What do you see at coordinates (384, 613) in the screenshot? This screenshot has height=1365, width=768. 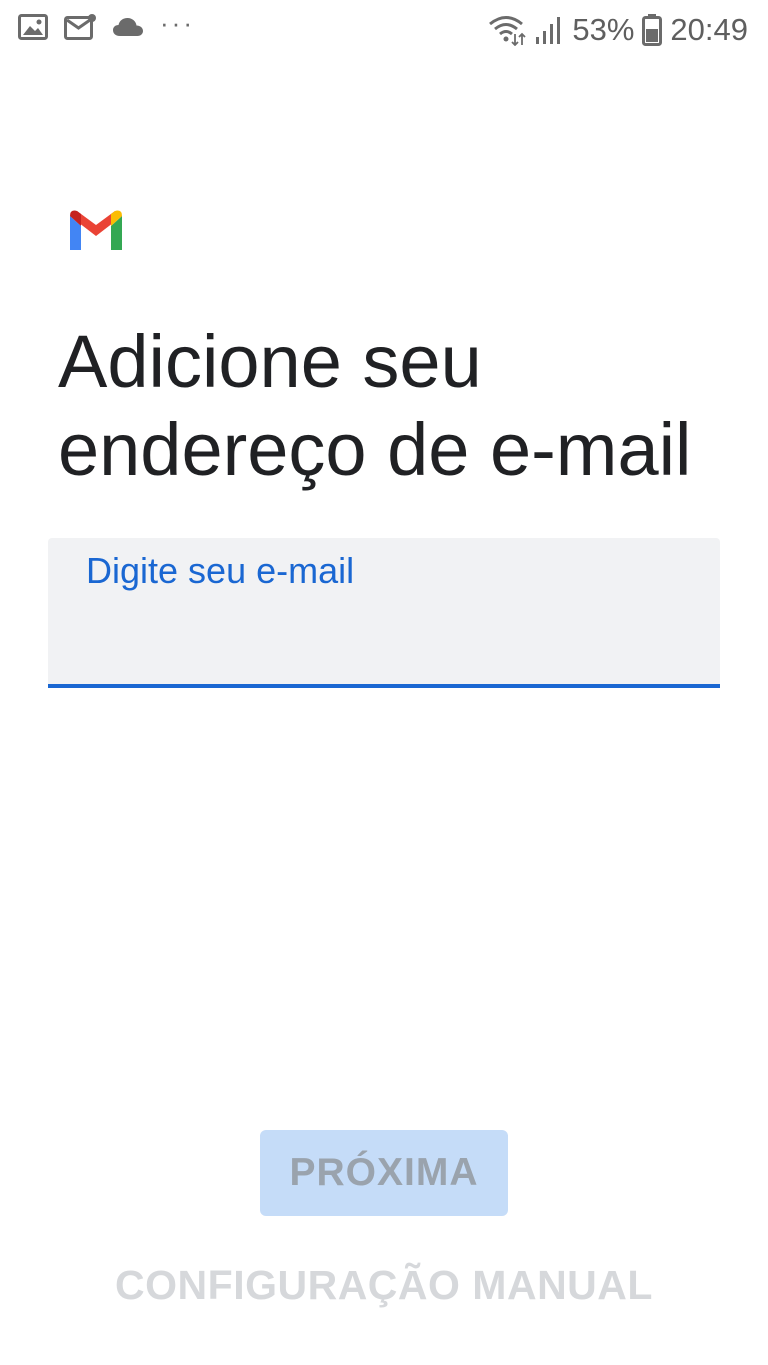 I see `email-field: Digite seu e-mail` at bounding box center [384, 613].